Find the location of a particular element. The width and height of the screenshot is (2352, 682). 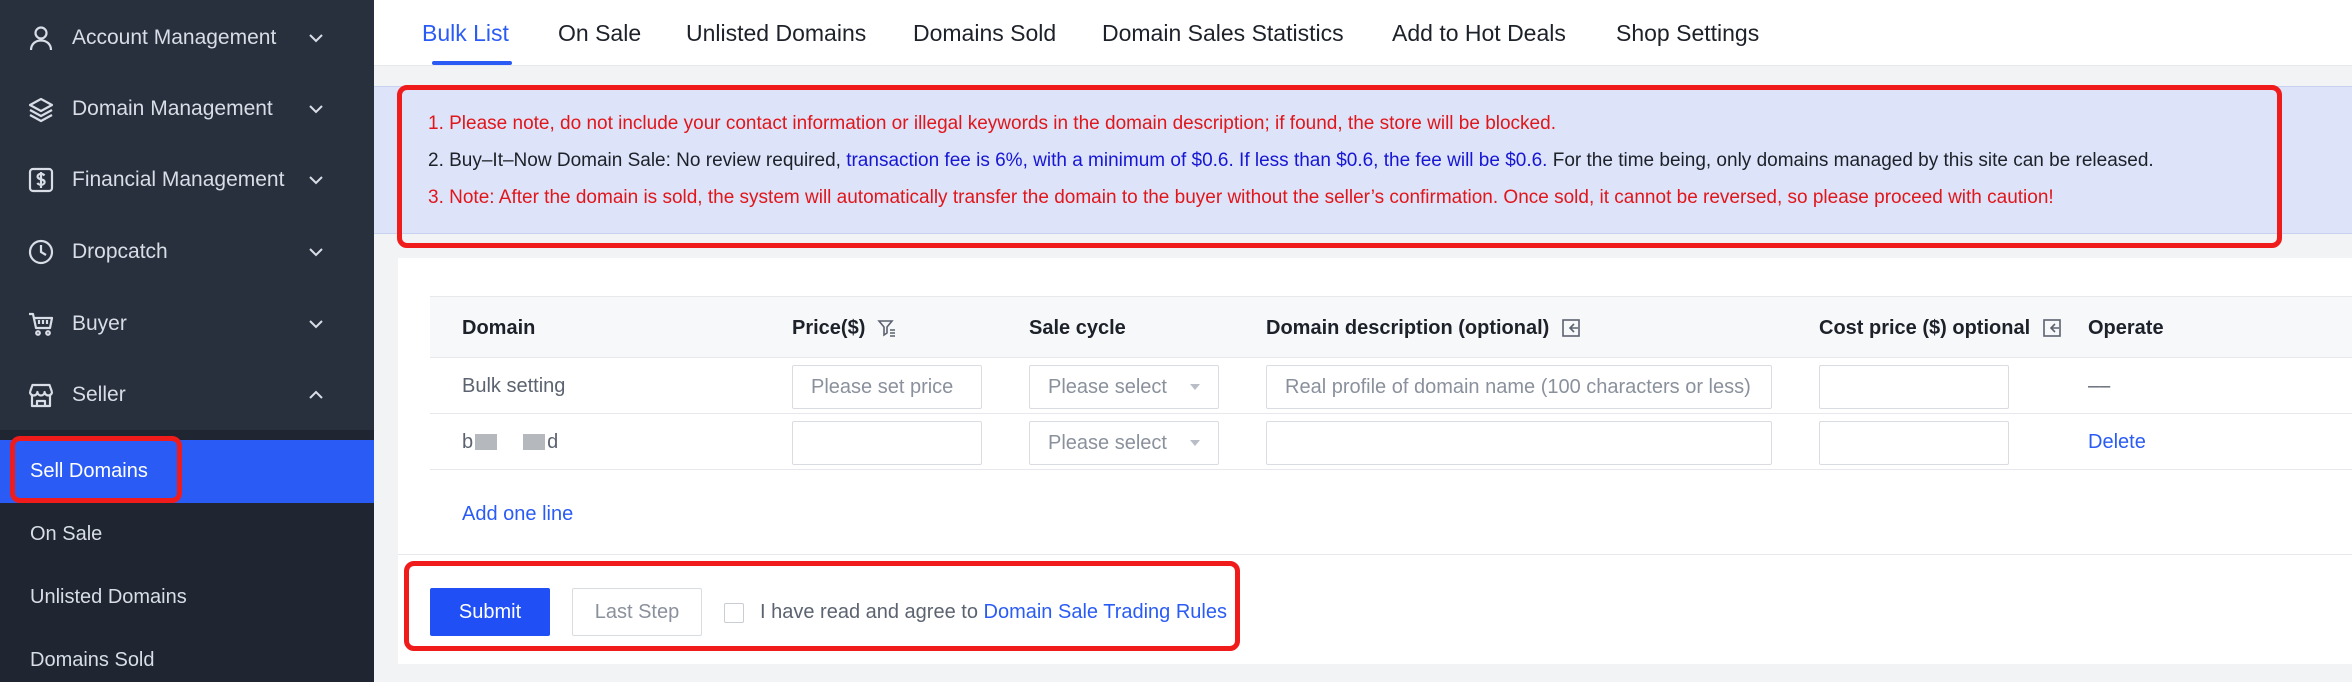

clock-icon is located at coordinates (41, 252).